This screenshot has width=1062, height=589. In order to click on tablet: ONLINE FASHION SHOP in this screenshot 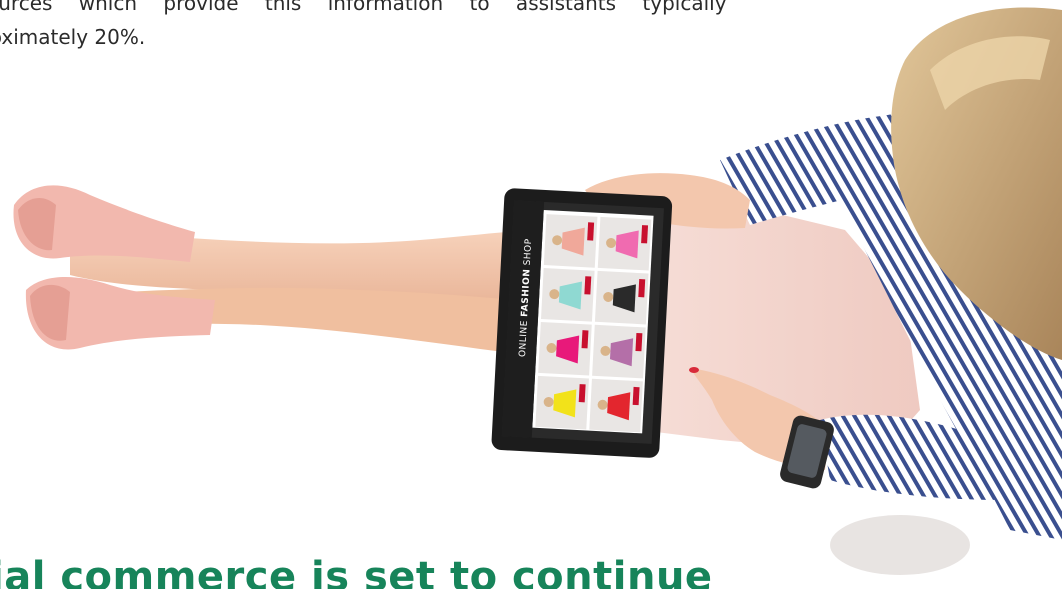, I will do `click(582, 323)`.